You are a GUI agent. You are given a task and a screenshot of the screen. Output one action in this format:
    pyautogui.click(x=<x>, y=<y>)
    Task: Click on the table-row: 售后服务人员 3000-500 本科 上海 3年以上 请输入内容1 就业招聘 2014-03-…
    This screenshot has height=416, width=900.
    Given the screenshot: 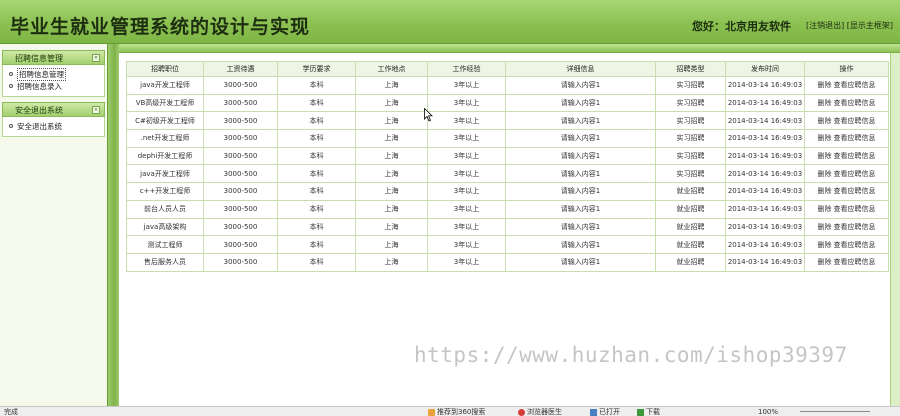 What is the action you would take?
    pyautogui.click(x=507, y=262)
    